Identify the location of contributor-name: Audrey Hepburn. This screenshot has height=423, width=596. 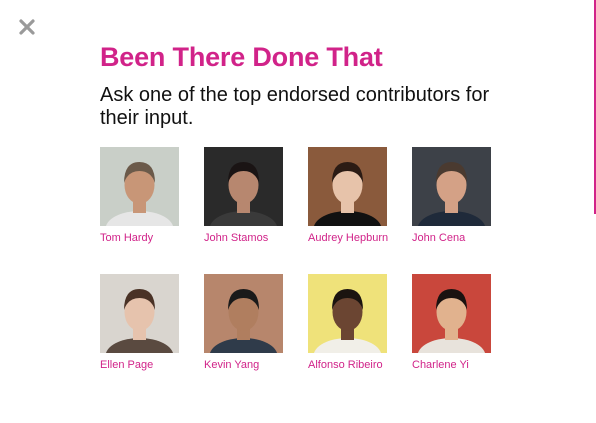
(348, 238).